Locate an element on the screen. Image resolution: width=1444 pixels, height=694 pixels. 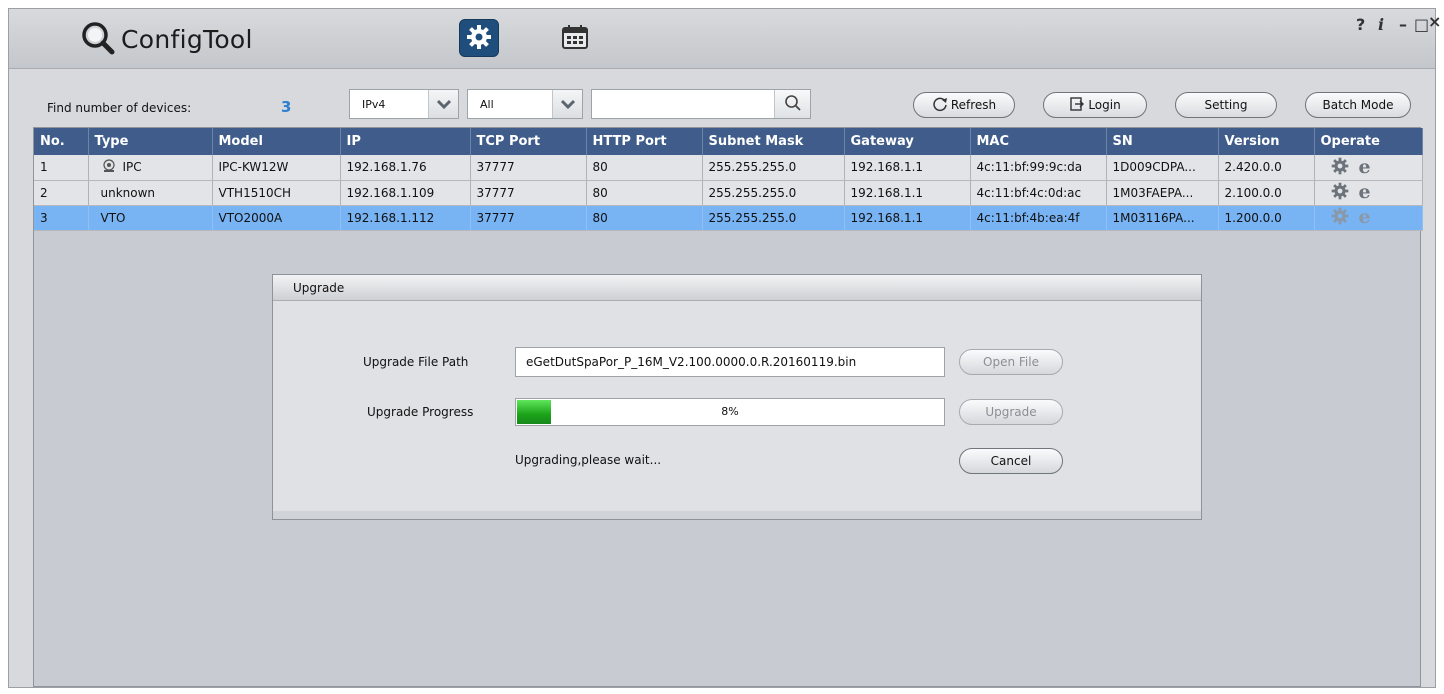
column-header: IP is located at coordinates (405, 141).